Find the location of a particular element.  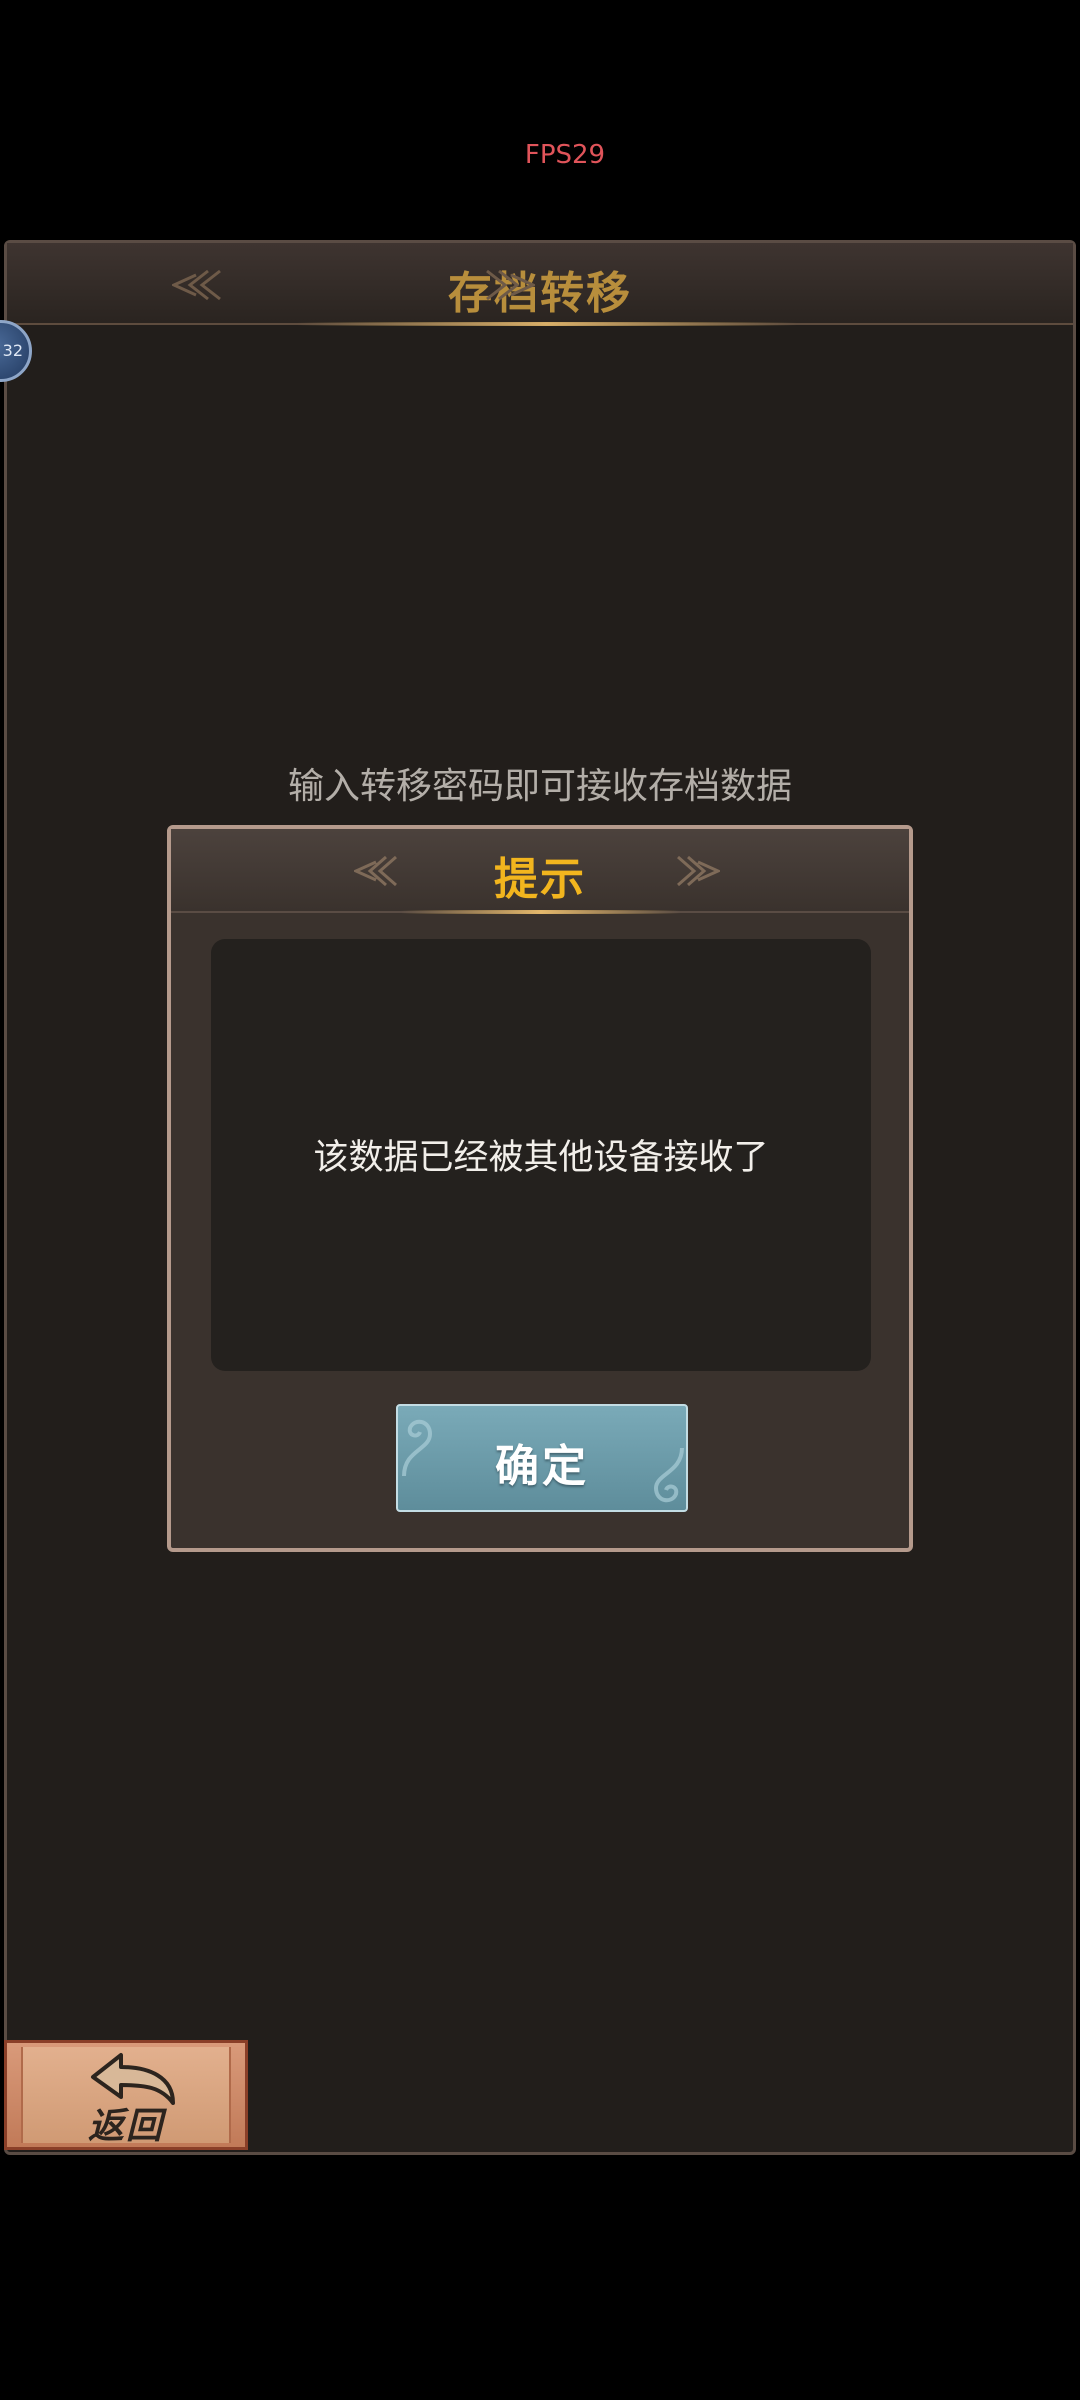

message-box: 该数据已经被其他设备接收了 is located at coordinates (541, 1155).